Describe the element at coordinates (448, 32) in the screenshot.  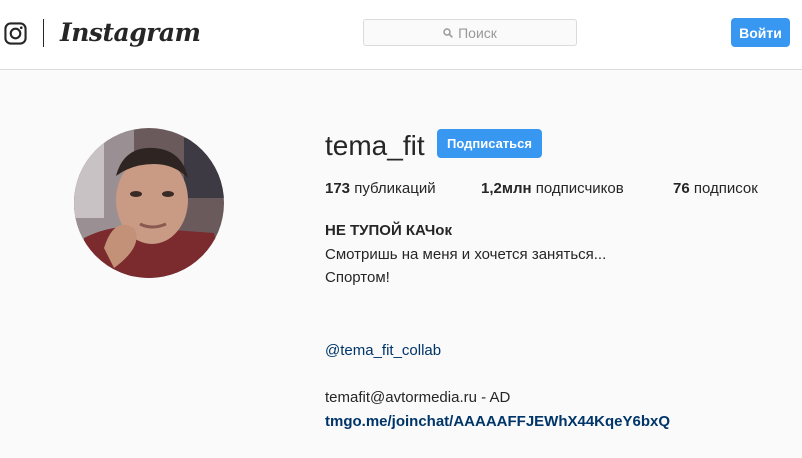
I see `search-icon` at that location.